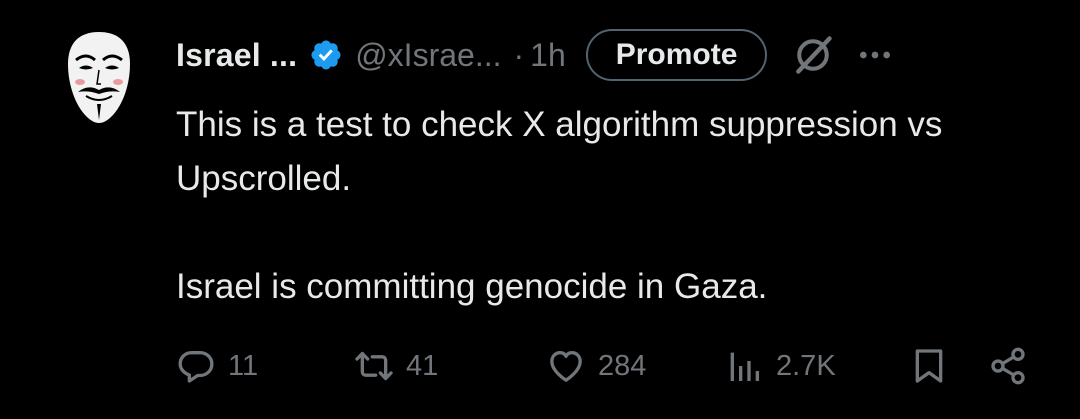 This screenshot has height=419, width=1080. I want to click on more-dots-icon, so click(875, 55).